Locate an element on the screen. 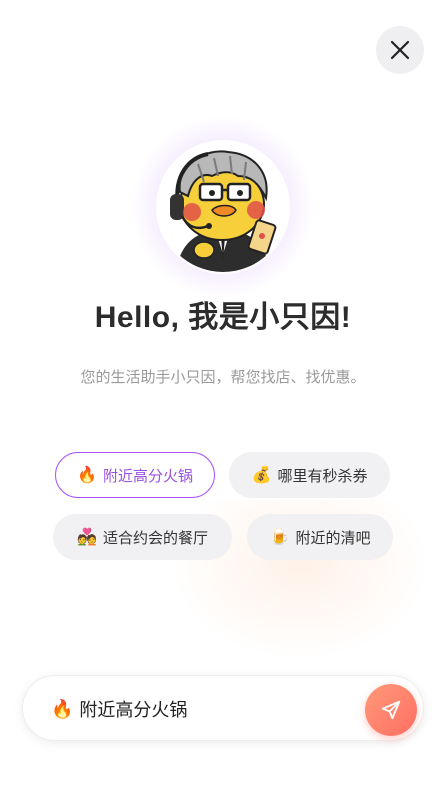 Image resolution: width=446 pixels, height=788 pixels. suggestion-chip-bar: 🍺 附近的清吧 is located at coordinates (320, 537).